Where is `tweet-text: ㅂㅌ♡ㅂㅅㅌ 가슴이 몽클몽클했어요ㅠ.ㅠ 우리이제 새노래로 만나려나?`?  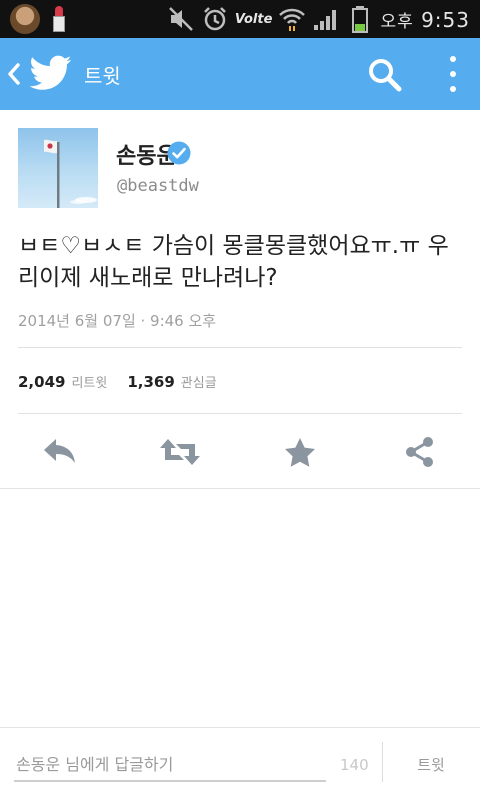 tweet-text: ㅂㅌ♡ㅂㅅㅌ 가슴이 몽클몽클했어요ㅠ.ㅠ 우리이제 새노래로 만나려나? is located at coordinates (233, 262).